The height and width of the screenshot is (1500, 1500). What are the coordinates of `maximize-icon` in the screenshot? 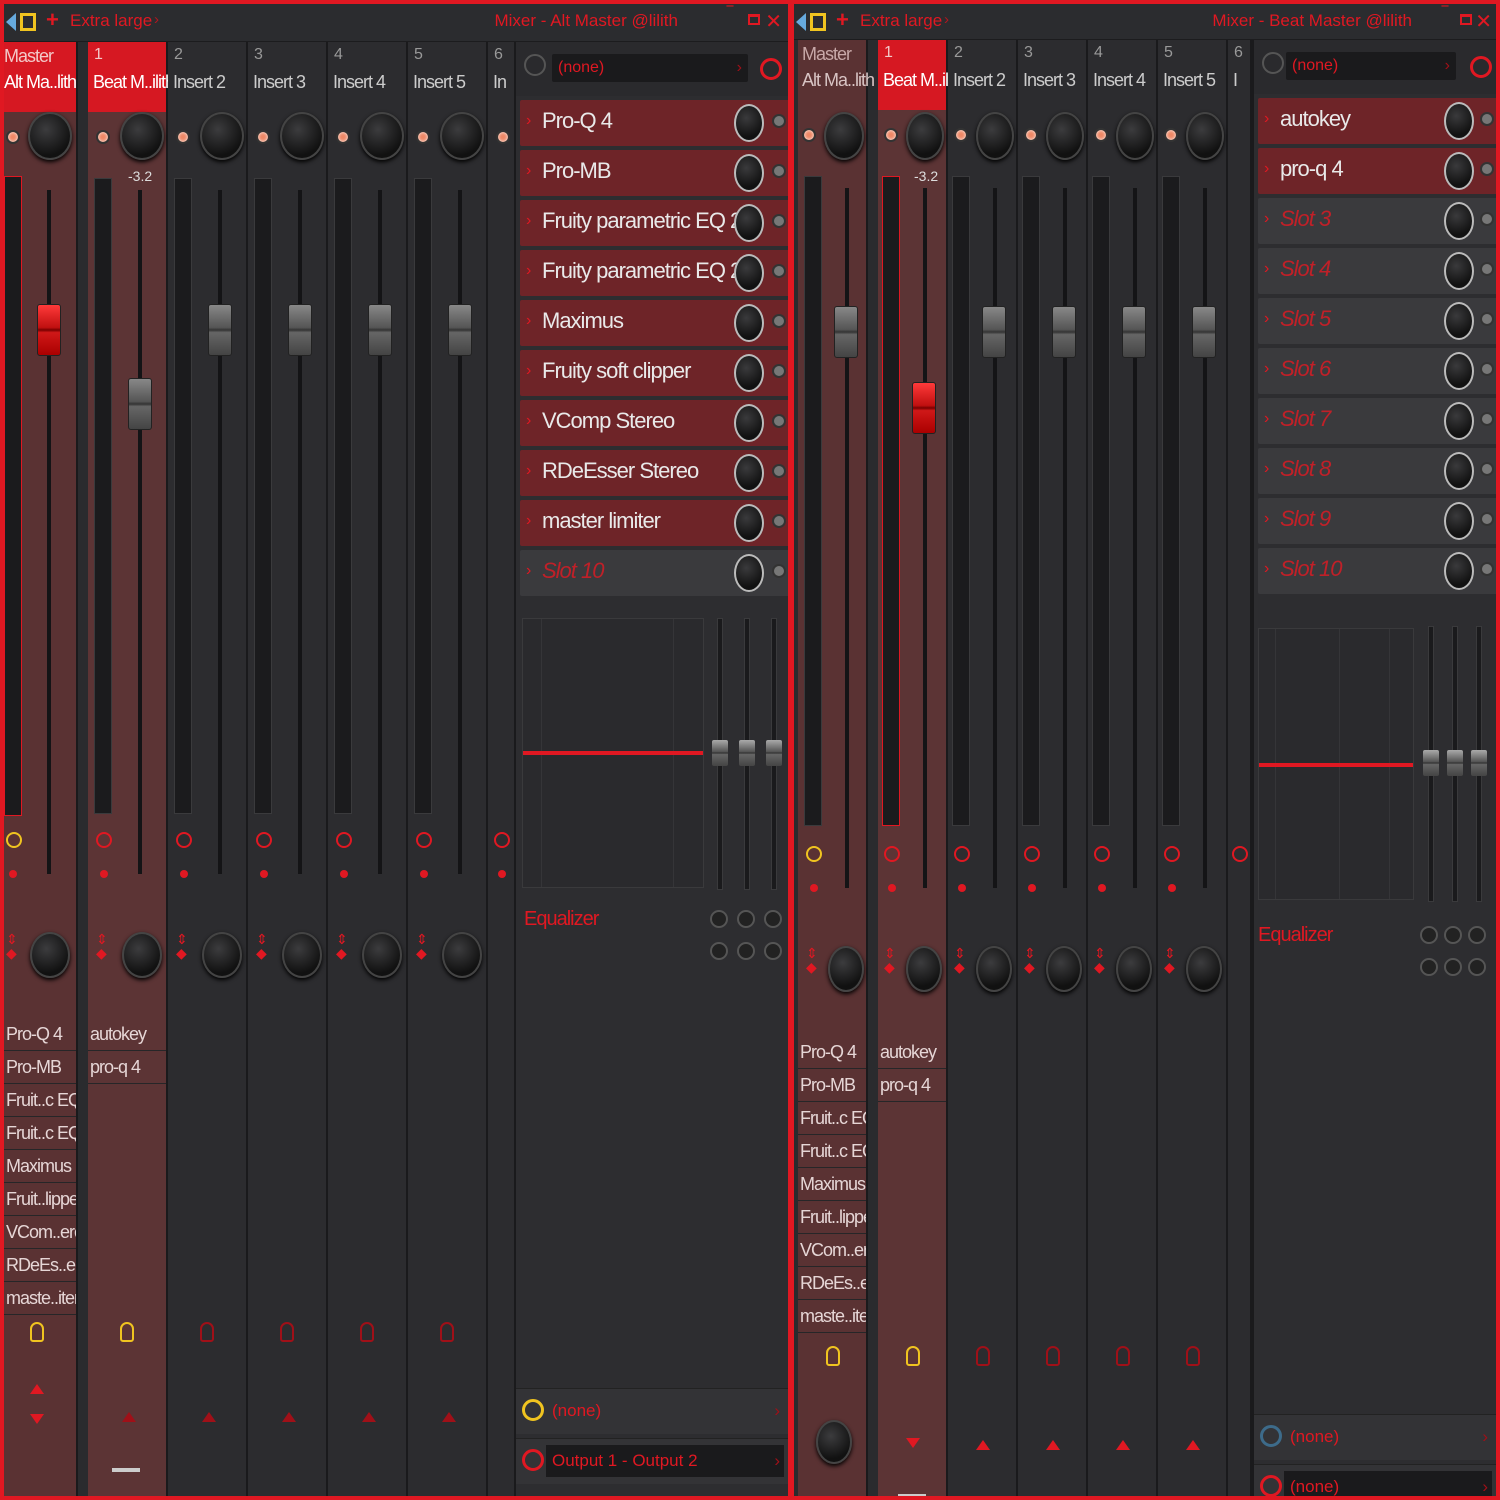 It's located at (754, 19).